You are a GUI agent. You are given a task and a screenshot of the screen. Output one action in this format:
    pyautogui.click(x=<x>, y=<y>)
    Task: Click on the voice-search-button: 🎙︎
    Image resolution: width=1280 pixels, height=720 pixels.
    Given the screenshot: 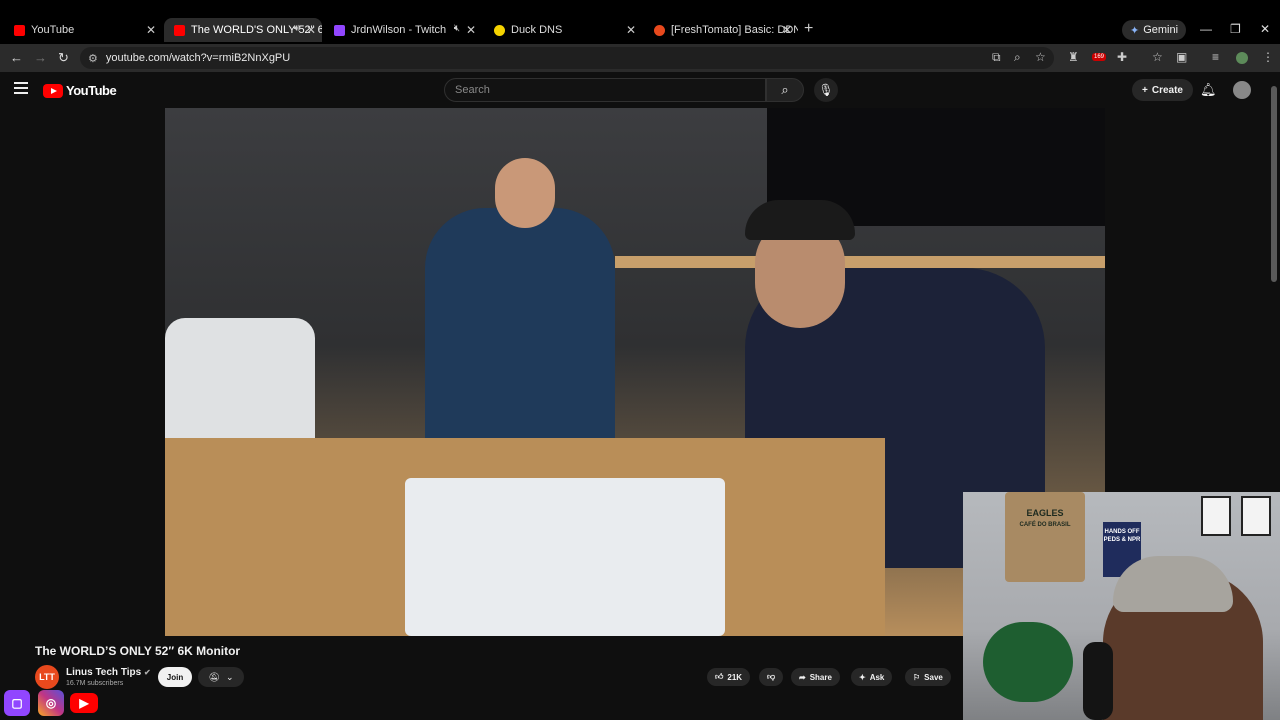 What is the action you would take?
    pyautogui.click(x=826, y=90)
    